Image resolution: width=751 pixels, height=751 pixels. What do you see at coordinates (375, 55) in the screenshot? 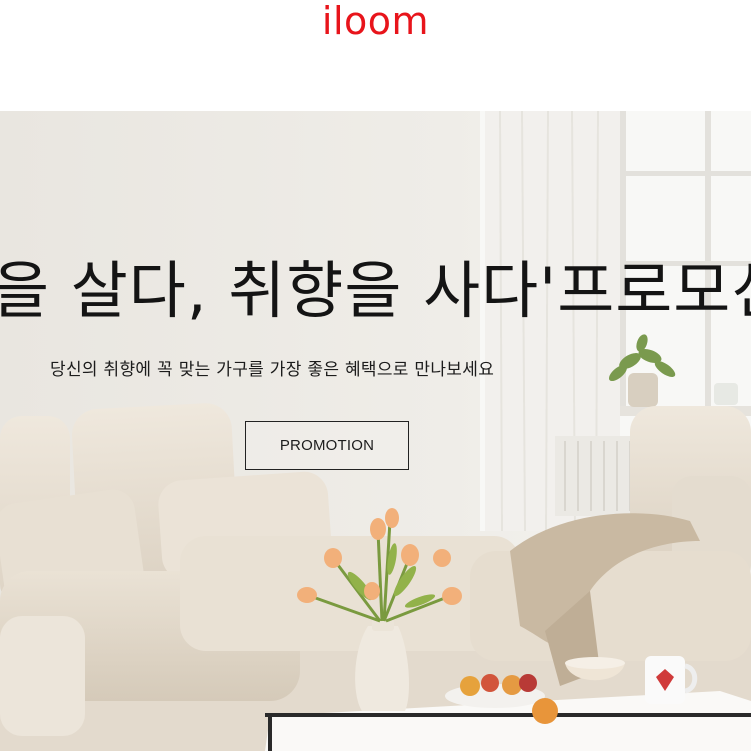
I see `site-header: iloom` at bounding box center [375, 55].